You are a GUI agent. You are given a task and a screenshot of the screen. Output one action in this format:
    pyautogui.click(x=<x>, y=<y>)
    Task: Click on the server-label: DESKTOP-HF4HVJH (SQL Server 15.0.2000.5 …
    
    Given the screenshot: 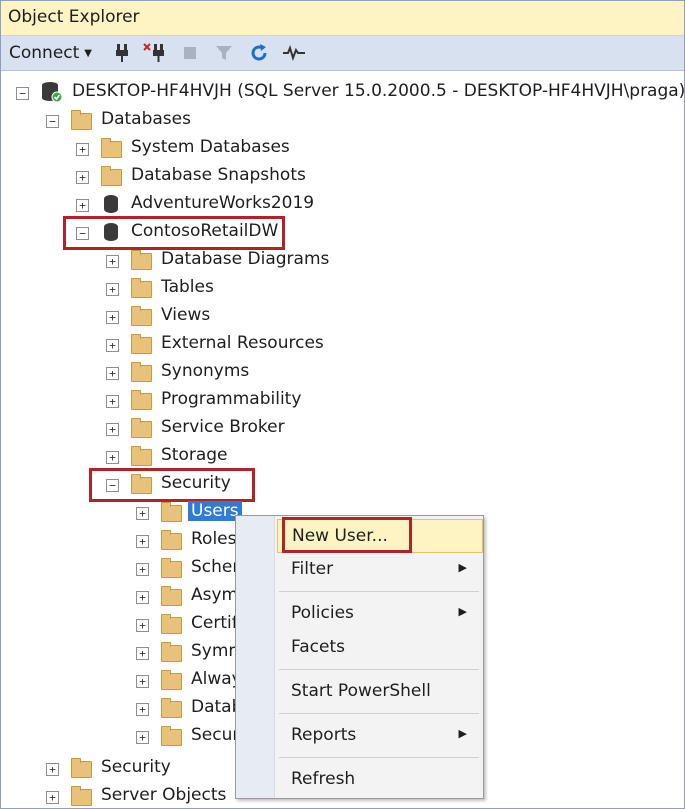 What is the action you would take?
    pyautogui.click(x=378, y=91)
    